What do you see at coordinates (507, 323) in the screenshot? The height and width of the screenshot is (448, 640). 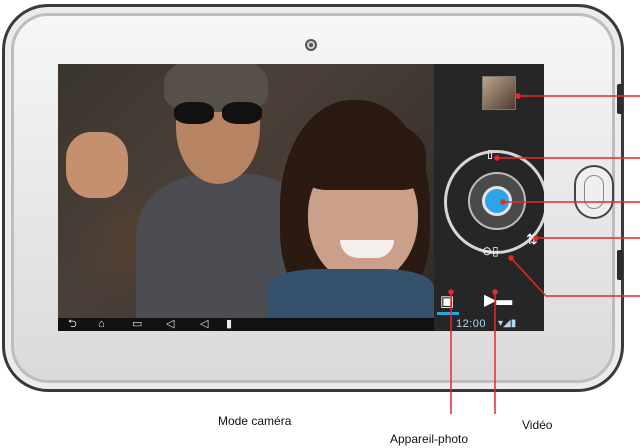 I see `status-icons: ▾◢▮` at bounding box center [507, 323].